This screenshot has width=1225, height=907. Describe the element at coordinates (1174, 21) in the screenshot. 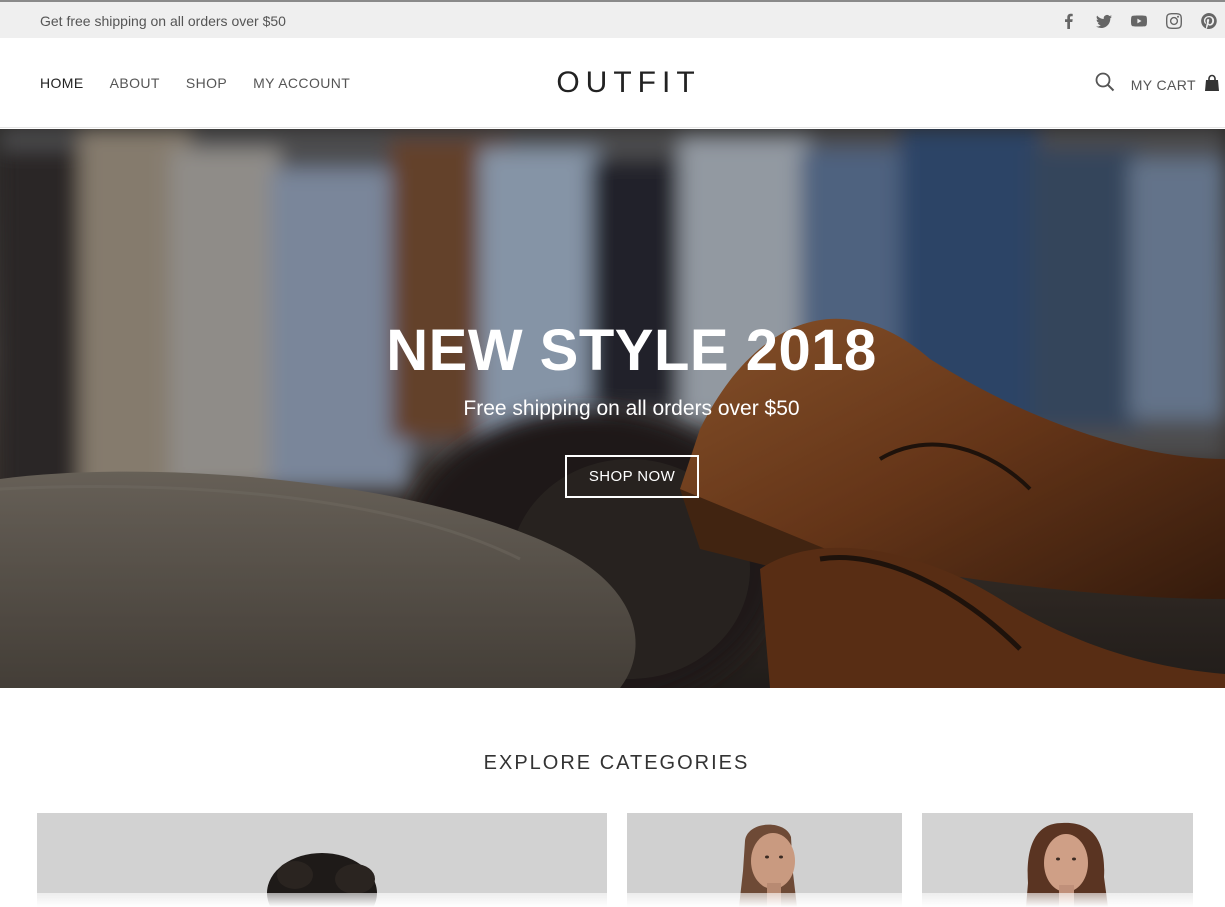

I see `instagram-icon` at that location.